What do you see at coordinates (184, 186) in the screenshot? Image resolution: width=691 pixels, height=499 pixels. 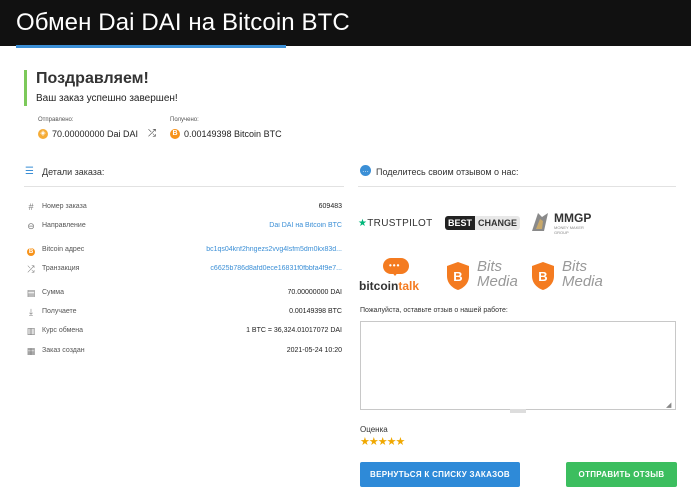 I see `details-divider` at bounding box center [184, 186].